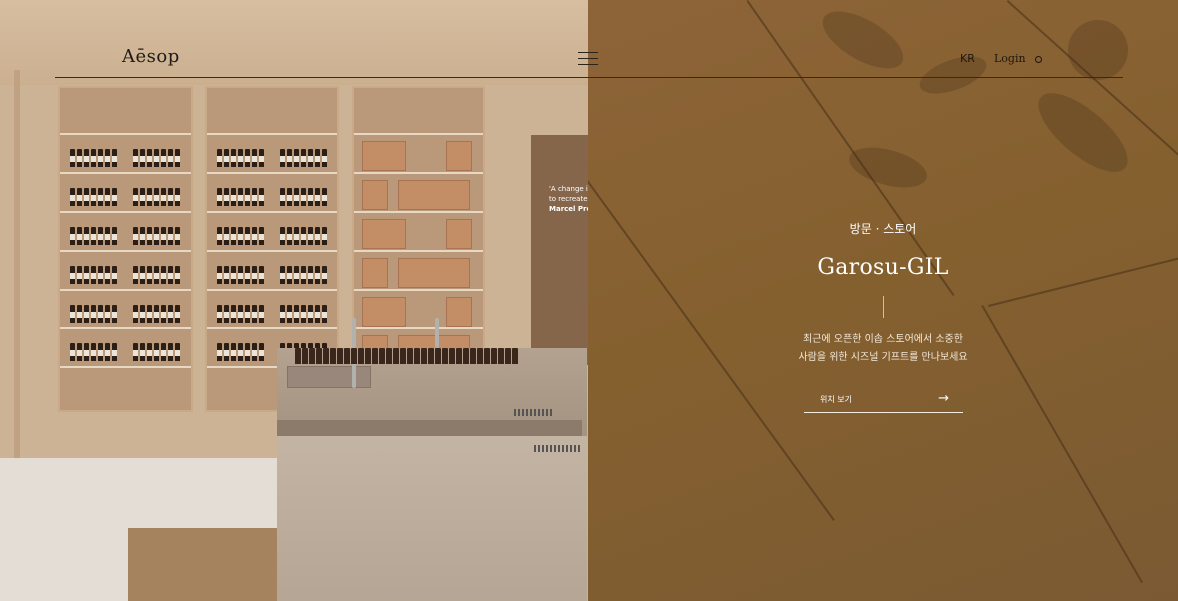 Image resolution: width=1178 pixels, height=601 pixels. Describe the element at coordinates (1038, 59) in the screenshot. I see `search-icon` at that location.